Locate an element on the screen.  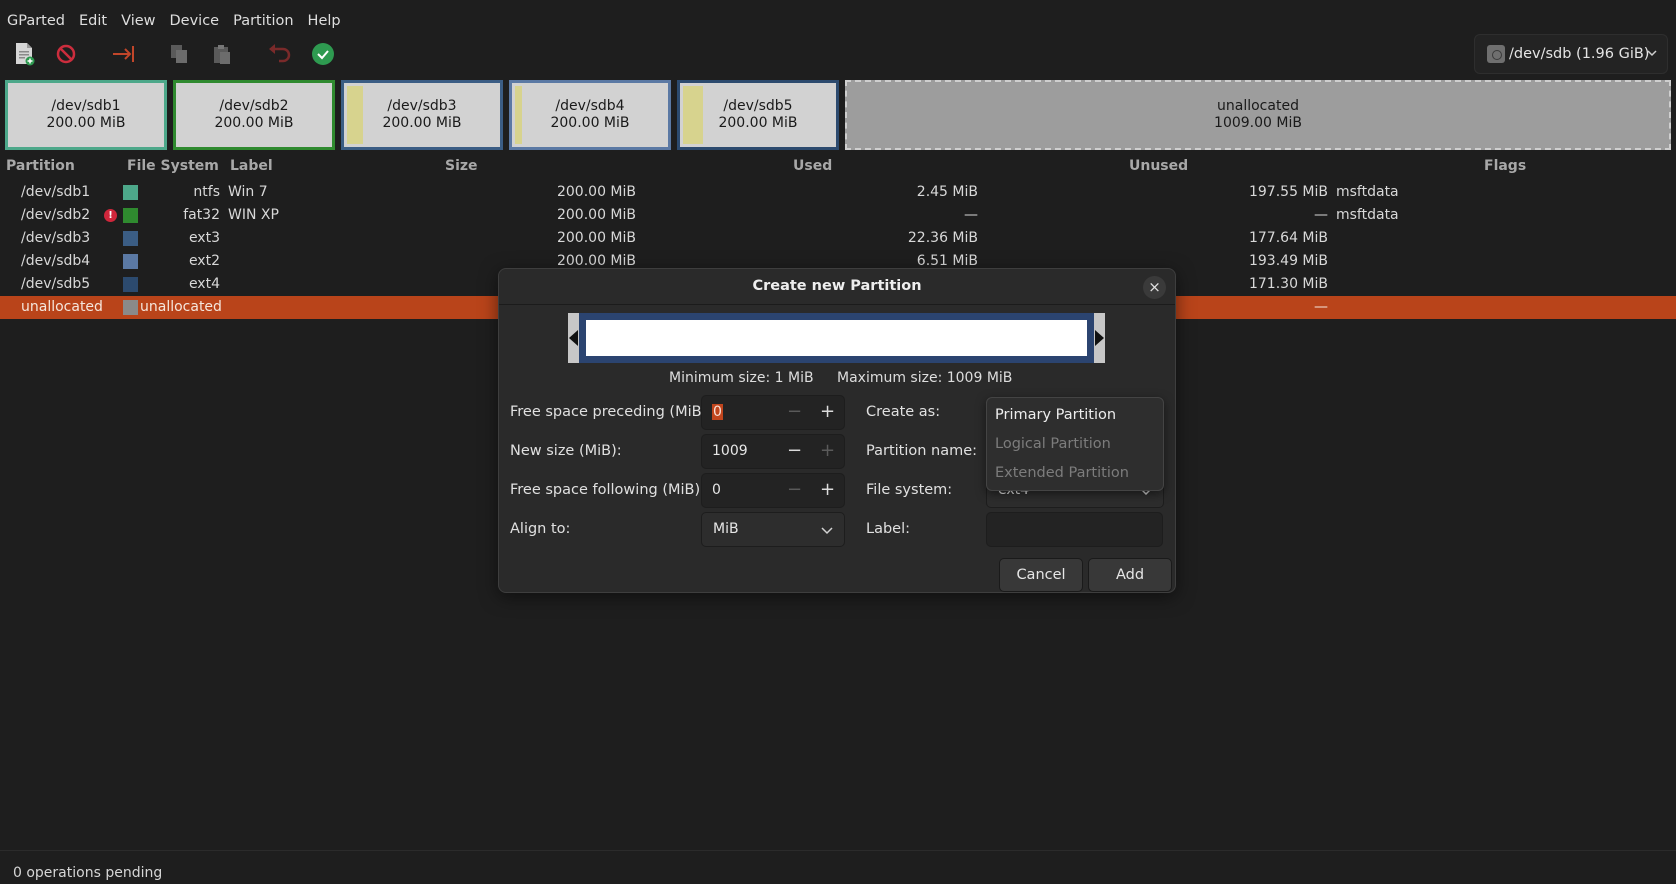
arrow-left-icon is located at coordinates (573, 338).